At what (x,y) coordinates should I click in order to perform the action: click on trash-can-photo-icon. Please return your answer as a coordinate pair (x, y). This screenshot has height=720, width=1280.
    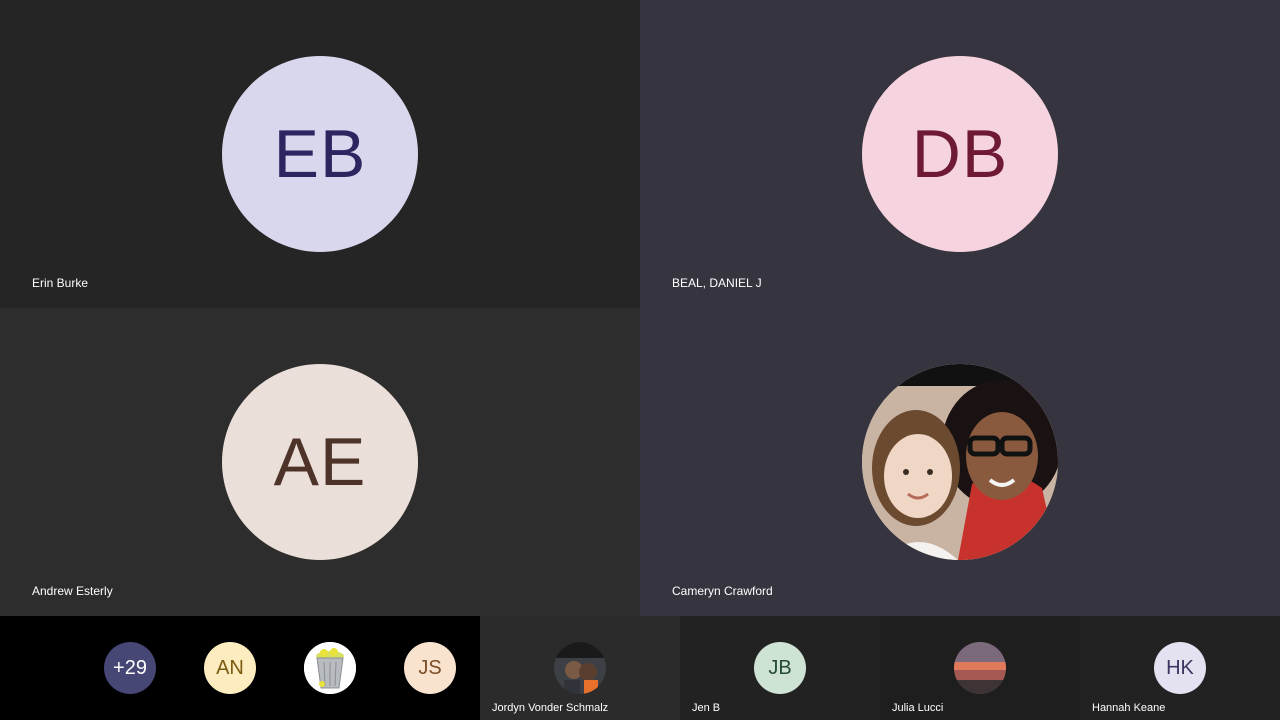
    Looking at the image, I should click on (330, 668).